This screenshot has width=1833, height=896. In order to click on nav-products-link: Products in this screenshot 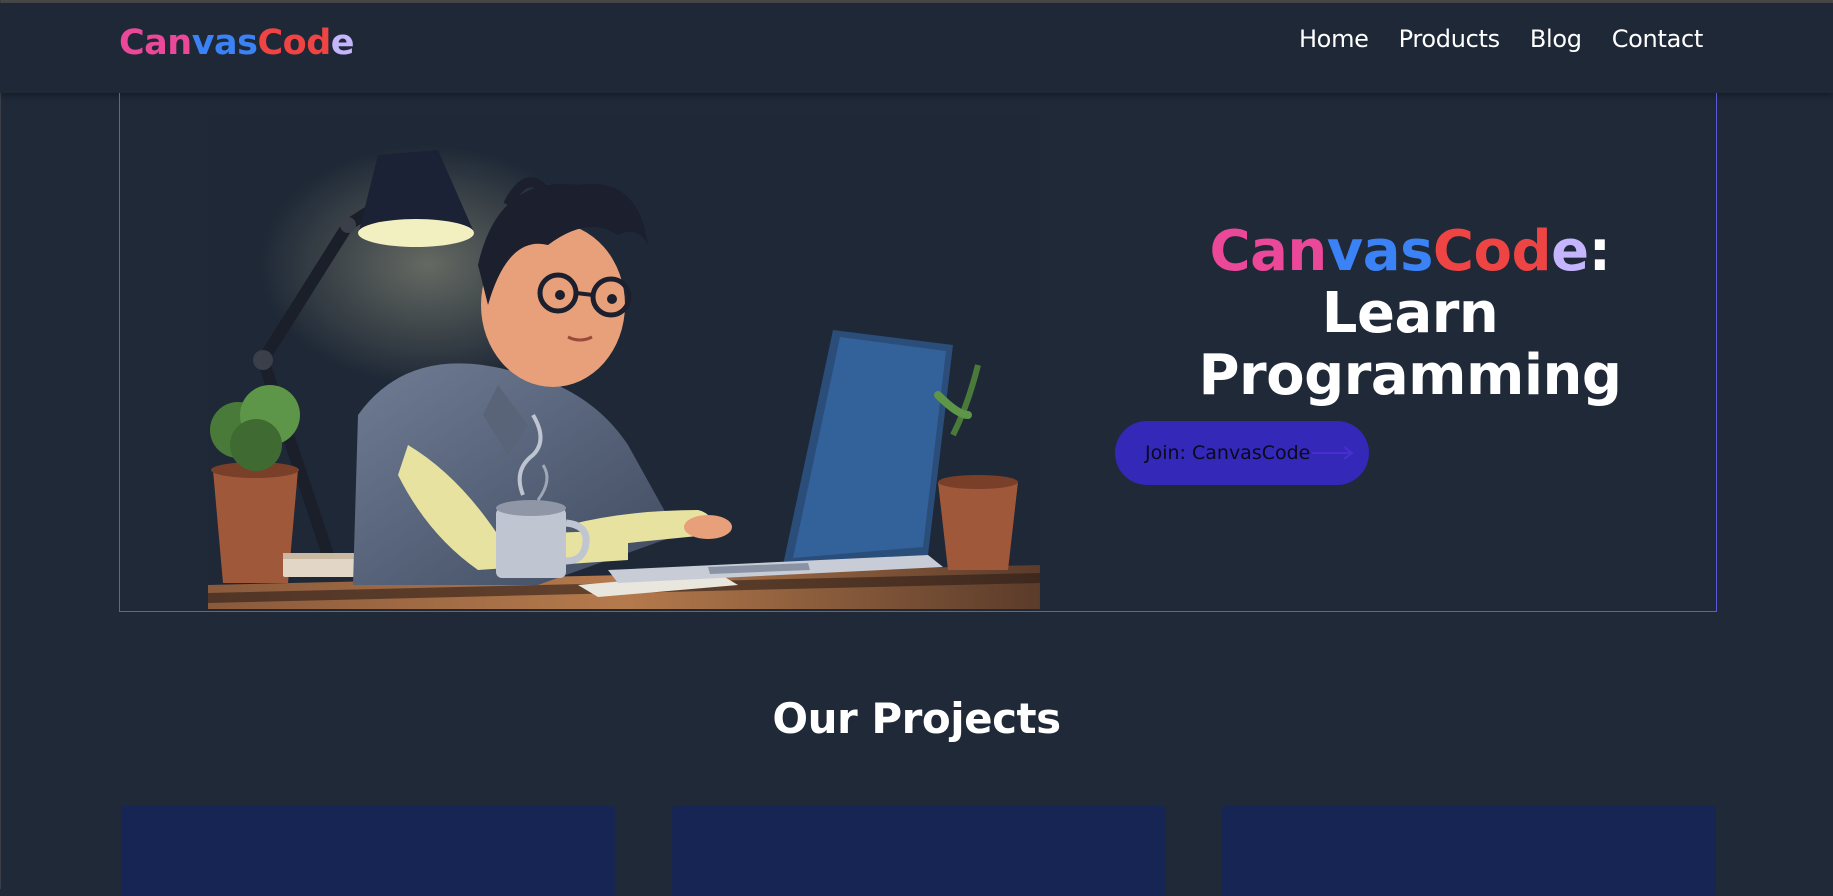, I will do `click(1450, 39)`.